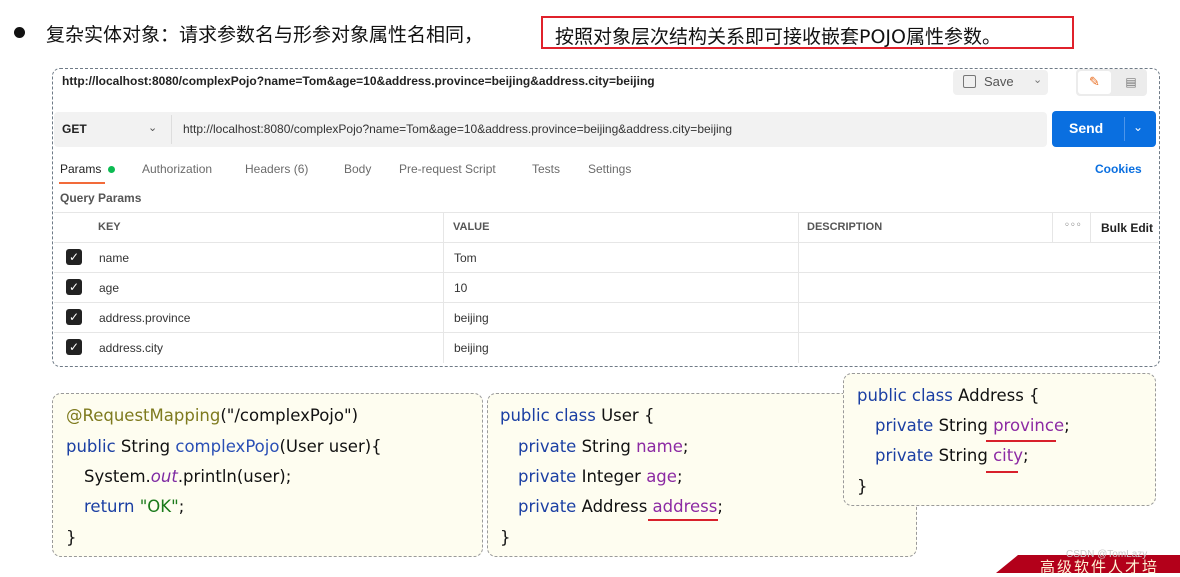  I want to click on save-icon, so click(969, 81).